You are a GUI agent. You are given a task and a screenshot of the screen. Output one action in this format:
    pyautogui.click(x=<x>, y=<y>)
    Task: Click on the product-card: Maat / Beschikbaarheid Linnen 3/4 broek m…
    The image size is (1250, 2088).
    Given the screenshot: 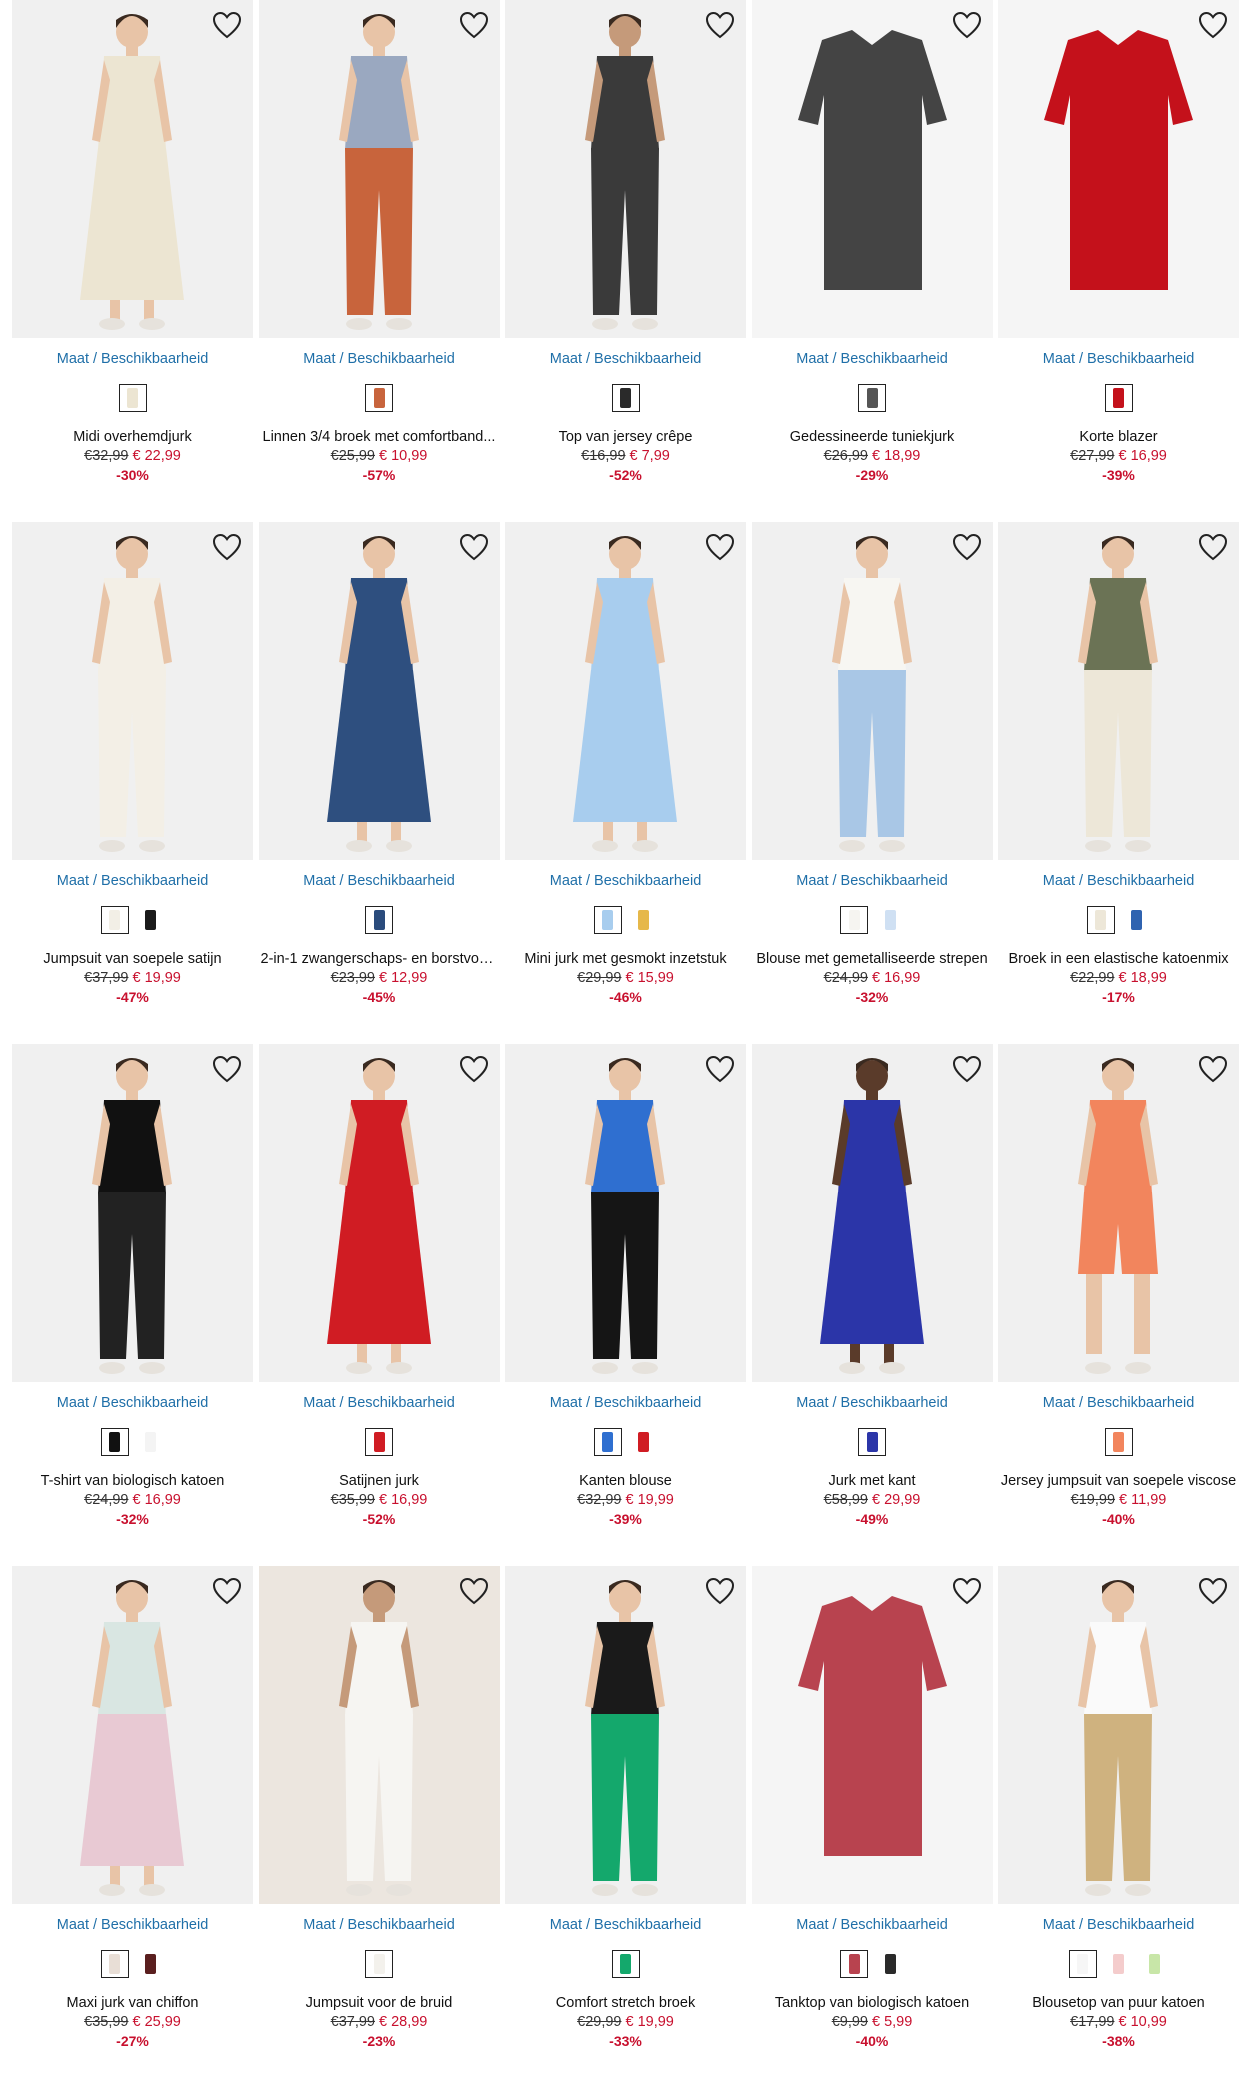 What is the action you would take?
    pyautogui.click(x=379, y=261)
    